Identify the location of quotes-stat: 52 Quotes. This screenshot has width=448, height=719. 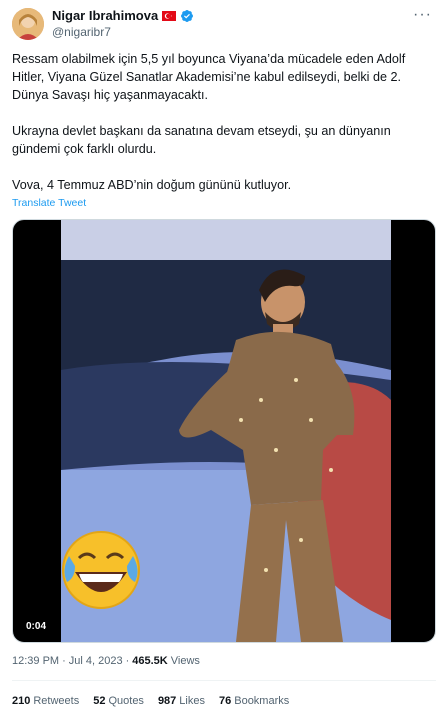
(118, 701).